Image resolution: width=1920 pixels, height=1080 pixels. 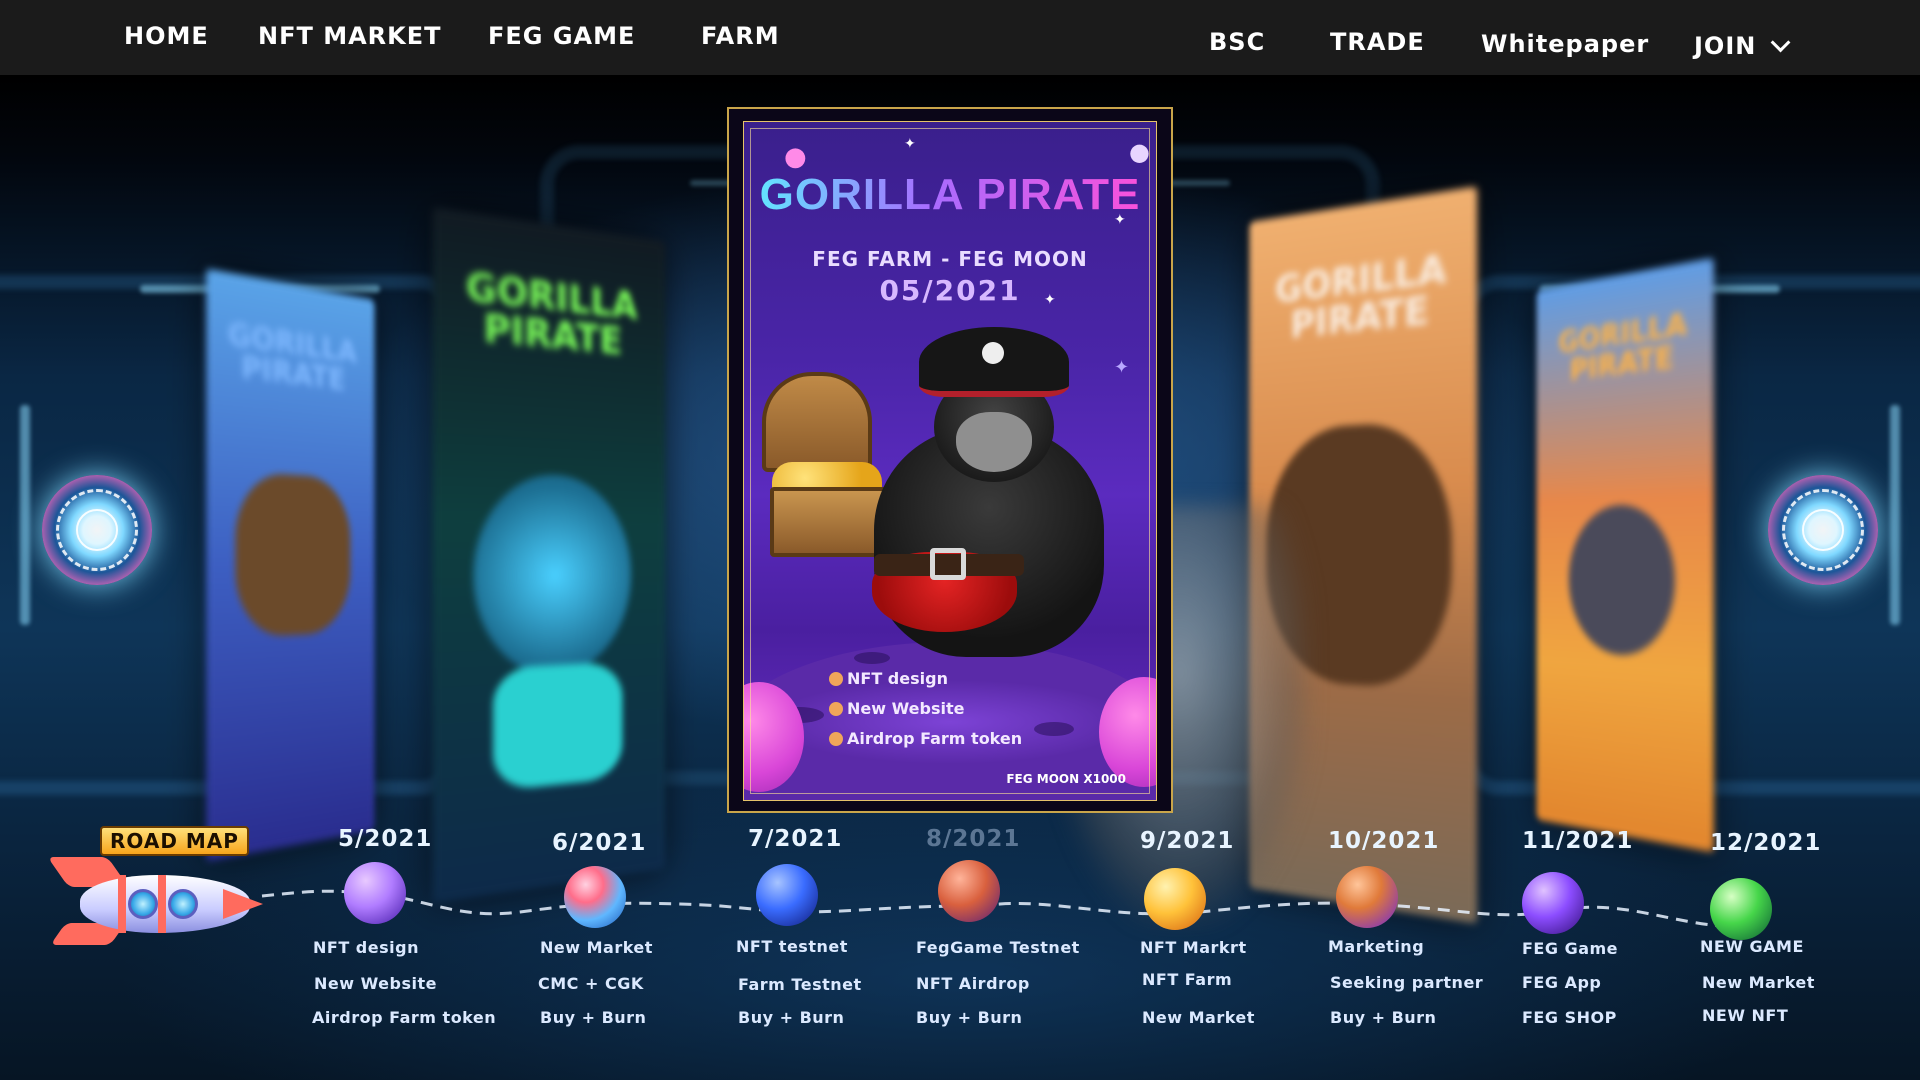 I want to click on milestone-item: NFT Airdrop, so click(x=973, y=983).